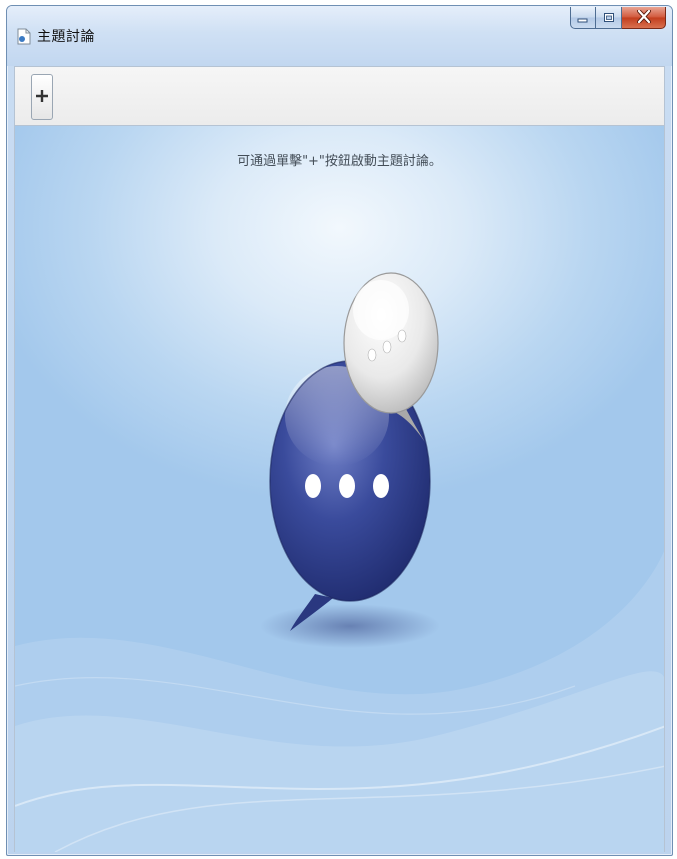 This screenshot has width=677, height=859. I want to click on minimize-icon, so click(583, 17).